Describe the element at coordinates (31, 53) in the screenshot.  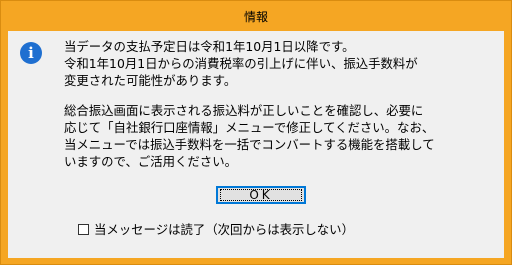
I see `info-icon: i` at that location.